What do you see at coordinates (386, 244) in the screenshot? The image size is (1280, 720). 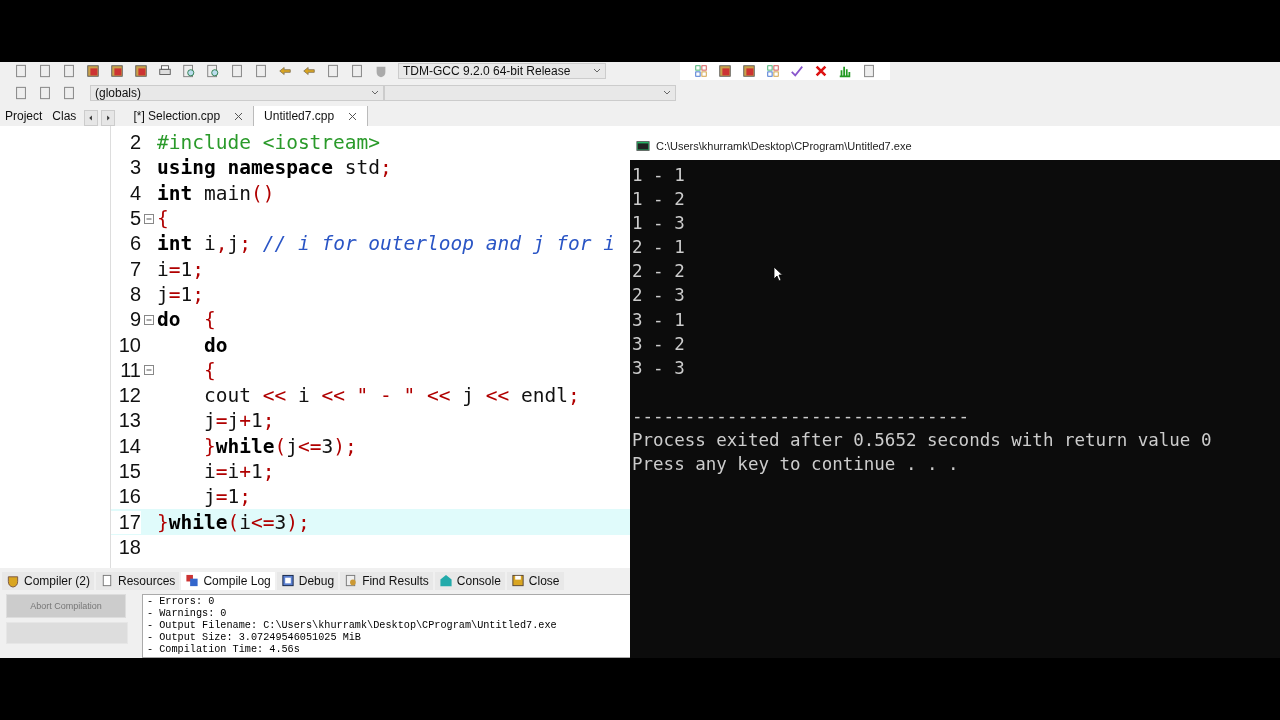 I see `code-line: int i,j; // i for outerloop and j for i` at bounding box center [386, 244].